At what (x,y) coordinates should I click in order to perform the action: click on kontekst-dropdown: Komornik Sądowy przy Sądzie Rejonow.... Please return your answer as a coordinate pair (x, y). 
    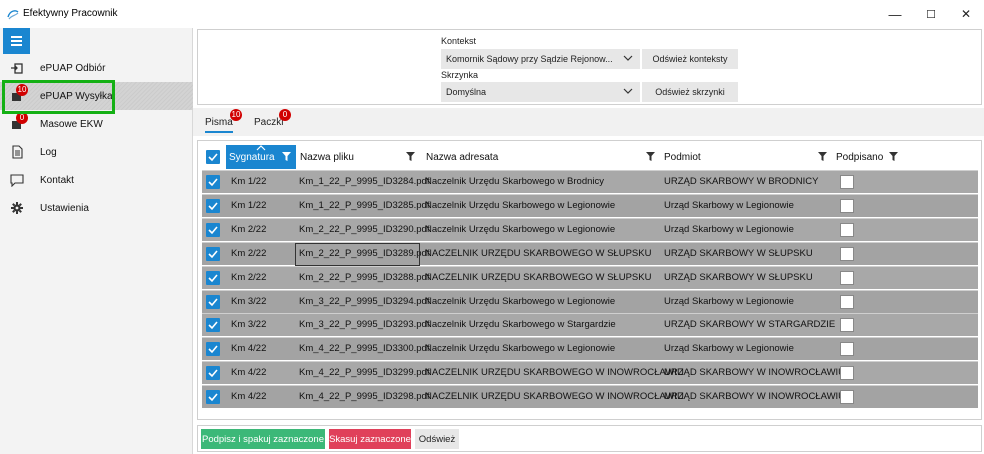
    Looking at the image, I should click on (540, 59).